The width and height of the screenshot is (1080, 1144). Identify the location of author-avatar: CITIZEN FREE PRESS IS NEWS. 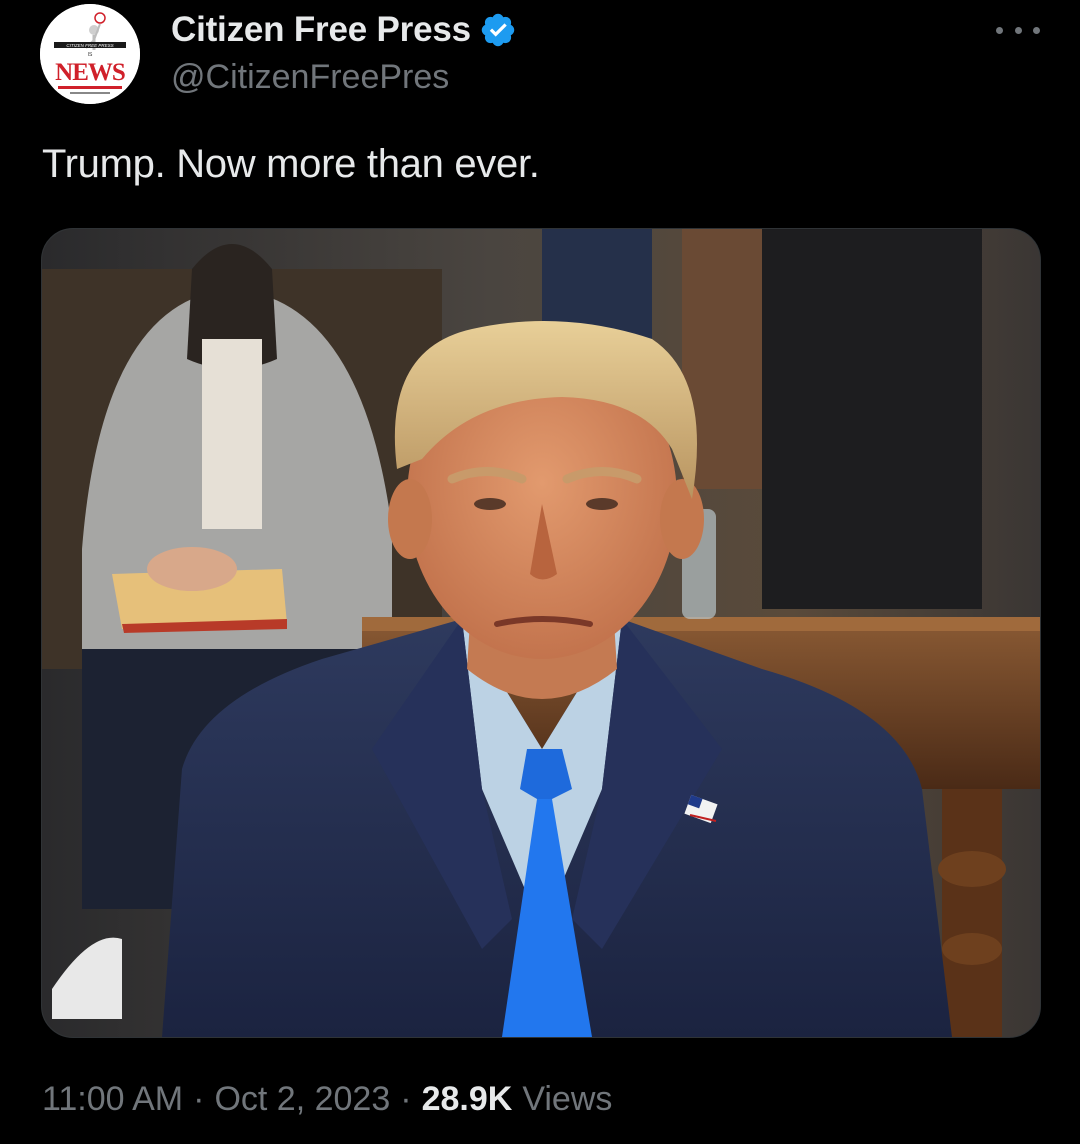
(90, 54).